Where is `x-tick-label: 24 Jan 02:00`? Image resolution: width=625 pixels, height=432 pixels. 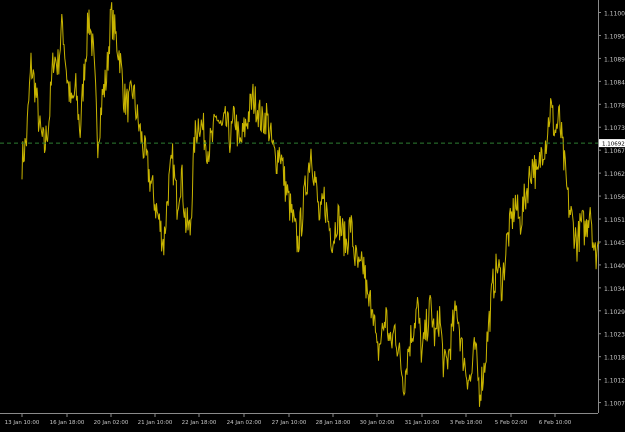 x-tick-label: 24 Jan 02:00 is located at coordinates (244, 423).